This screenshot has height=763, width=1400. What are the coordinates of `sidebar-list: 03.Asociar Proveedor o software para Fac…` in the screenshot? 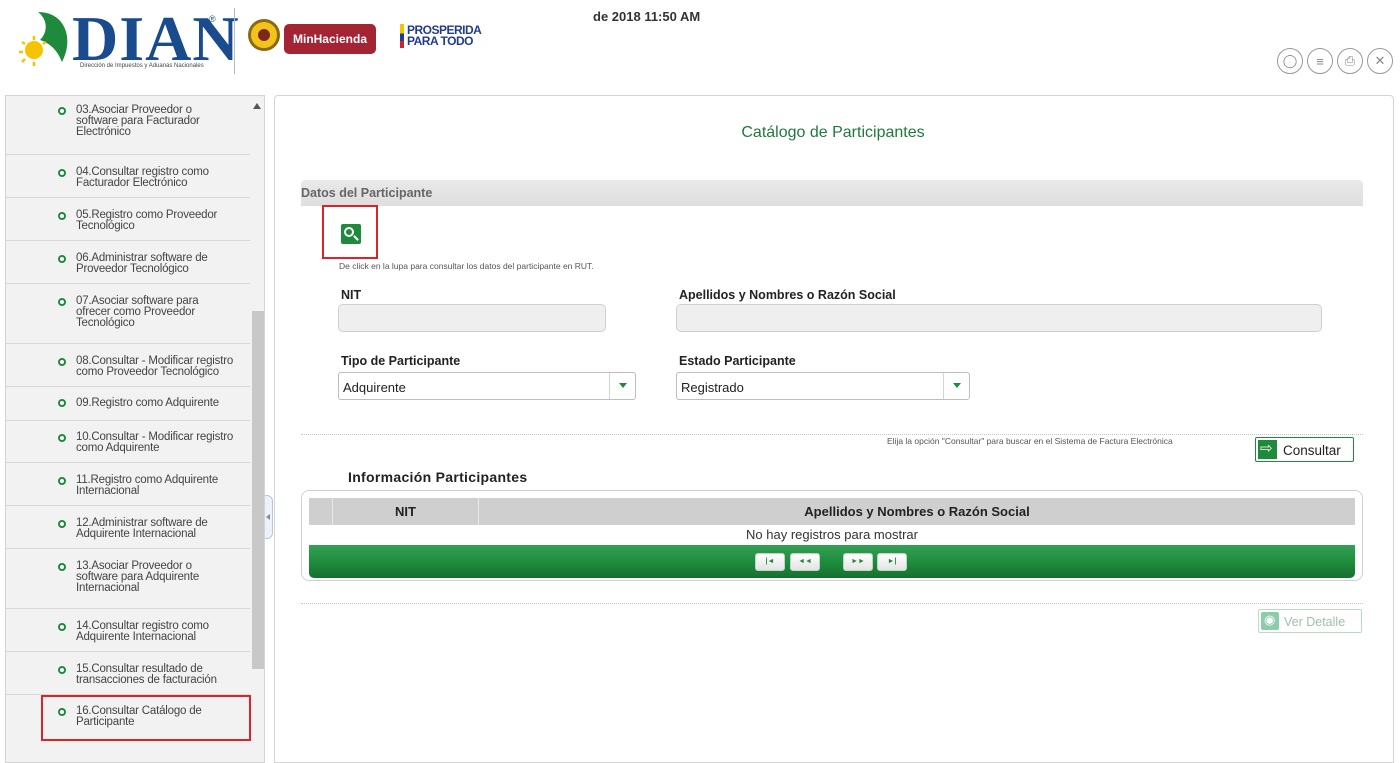 It's located at (128, 418).